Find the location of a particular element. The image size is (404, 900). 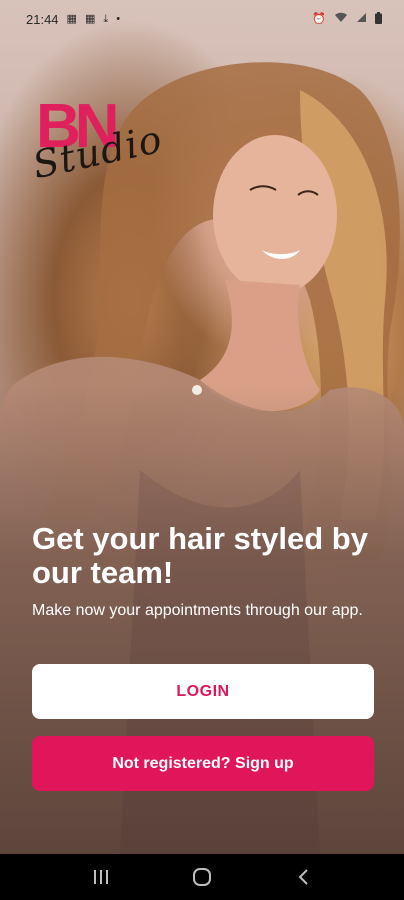

home-icon is located at coordinates (202, 877).